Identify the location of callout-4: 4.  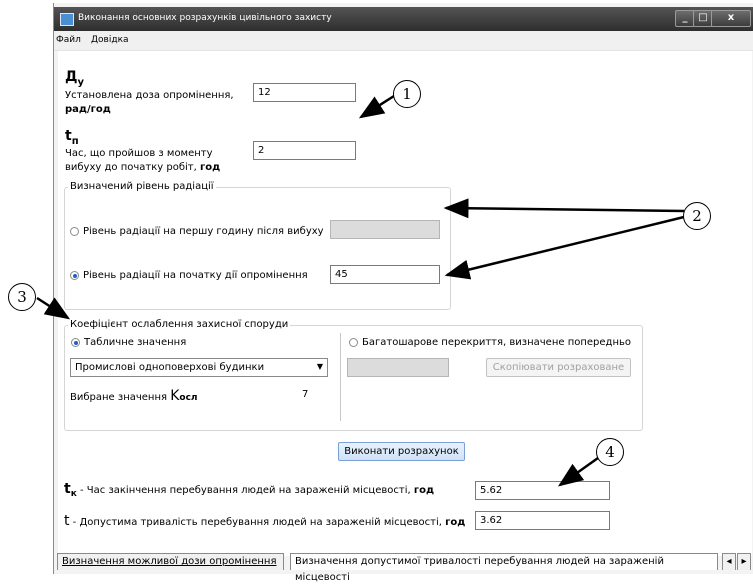
(610, 452).